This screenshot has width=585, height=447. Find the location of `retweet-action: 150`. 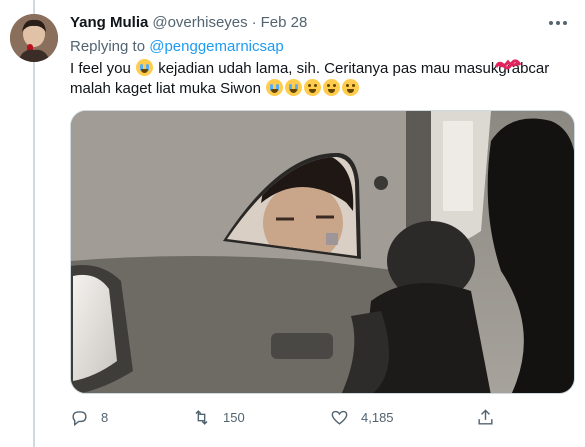

retweet-action: 150 is located at coordinates (218, 417).